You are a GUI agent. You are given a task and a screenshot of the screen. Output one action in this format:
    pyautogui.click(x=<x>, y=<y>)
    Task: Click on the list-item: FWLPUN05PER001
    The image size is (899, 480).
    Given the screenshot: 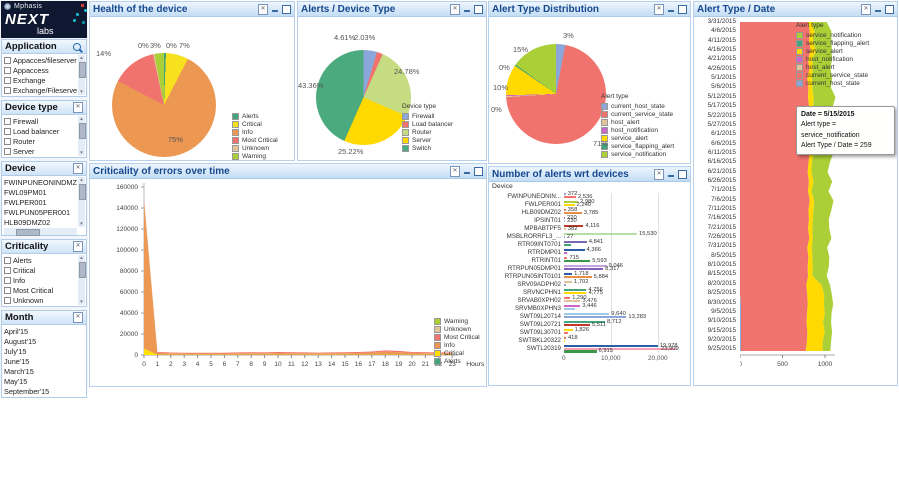 What is the action you would take?
    pyautogui.click(x=40, y=212)
    